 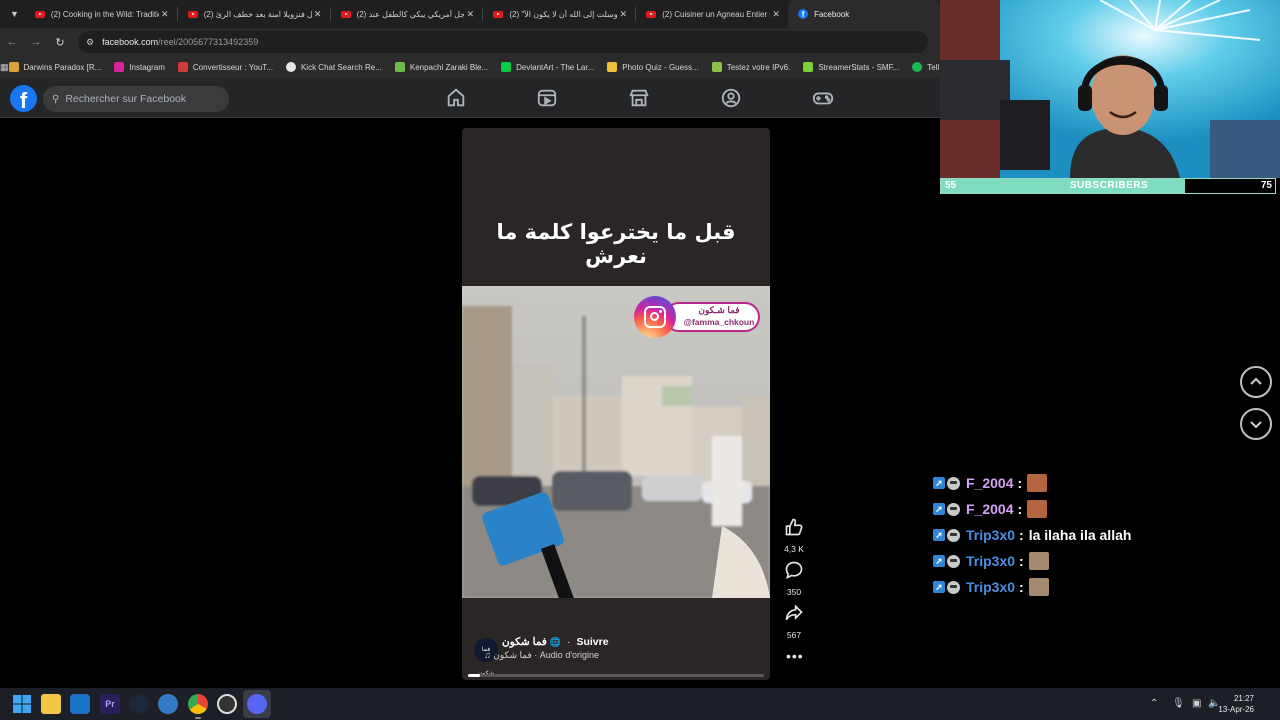 I want to click on url-host: facebook.com, so click(x=130, y=42).